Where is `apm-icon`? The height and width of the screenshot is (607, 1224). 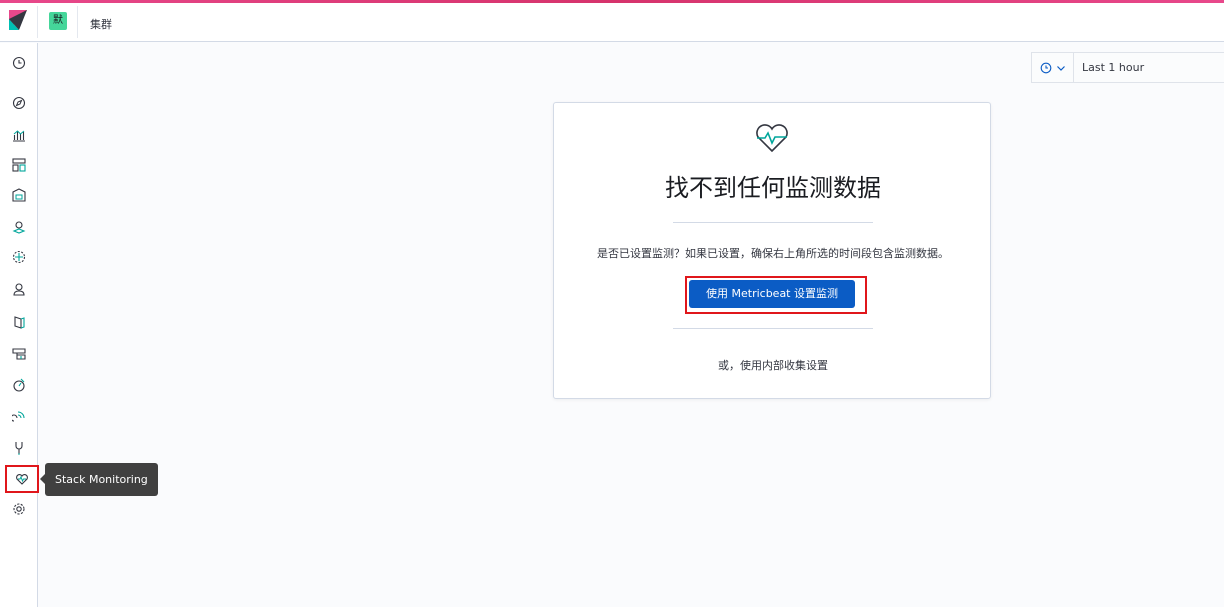
apm-icon is located at coordinates (19, 354).